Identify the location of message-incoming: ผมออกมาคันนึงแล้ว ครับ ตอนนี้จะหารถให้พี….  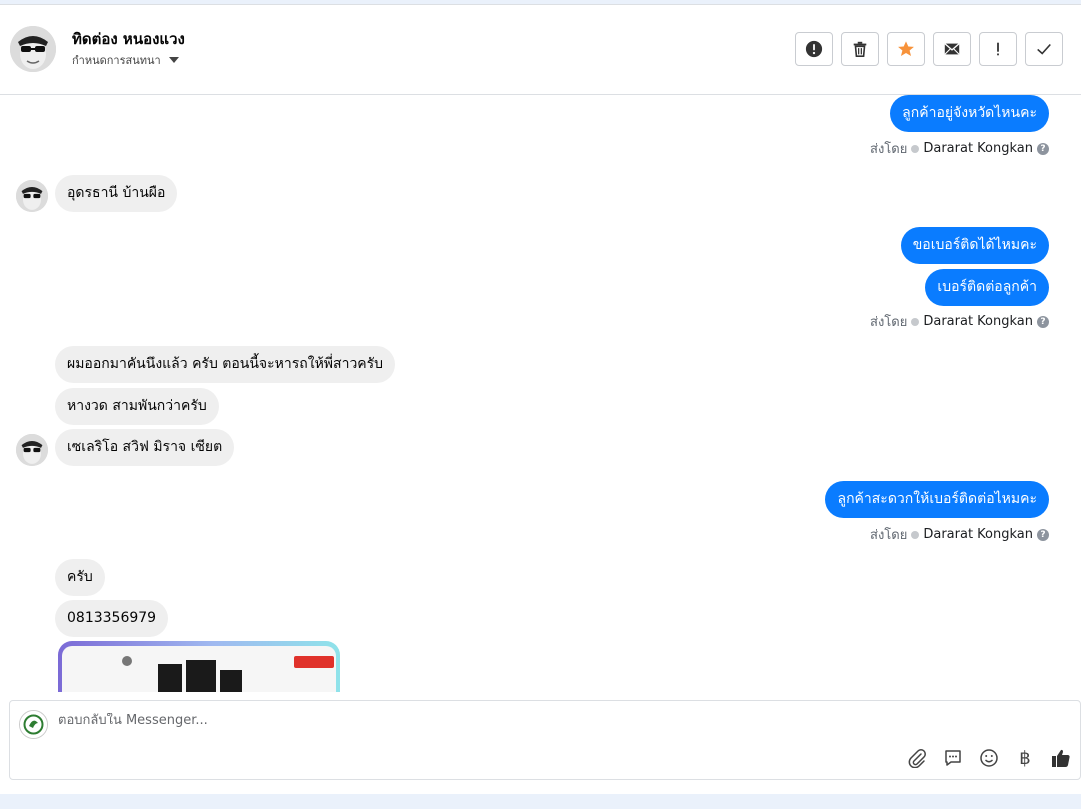
(225, 364).